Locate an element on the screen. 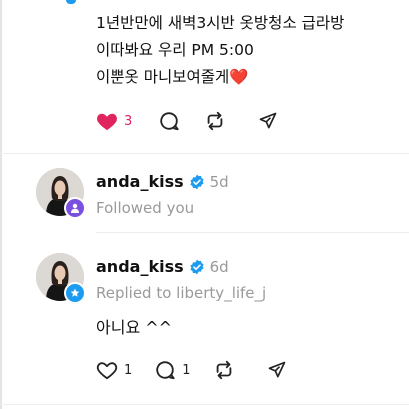 Image resolution: width=409 pixels, height=409 pixels. like-button: 1 is located at coordinates (114, 370).